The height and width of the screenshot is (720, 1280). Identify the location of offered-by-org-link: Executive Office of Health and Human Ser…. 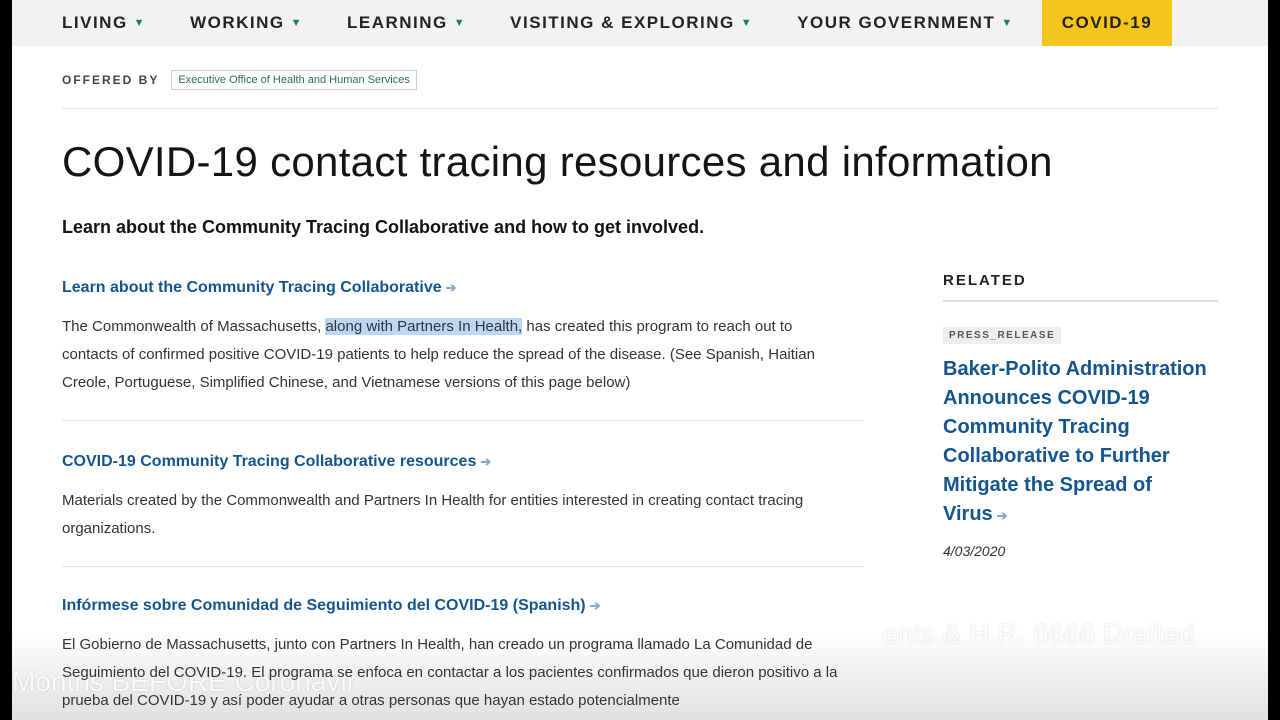
(294, 80).